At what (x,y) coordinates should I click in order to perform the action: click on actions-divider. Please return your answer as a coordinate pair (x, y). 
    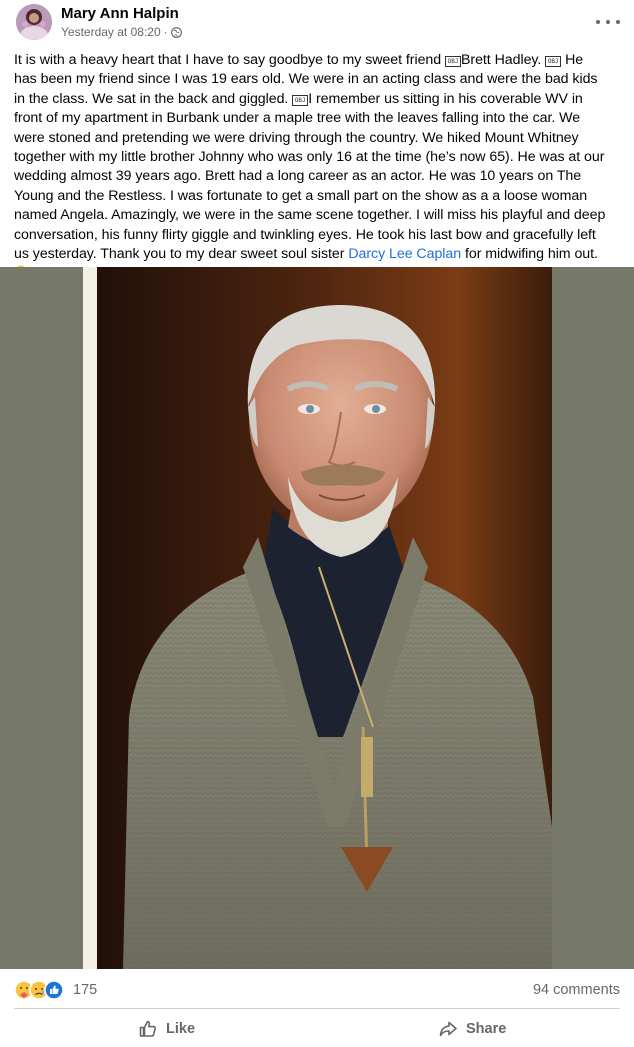
    Looking at the image, I should click on (317, 1008).